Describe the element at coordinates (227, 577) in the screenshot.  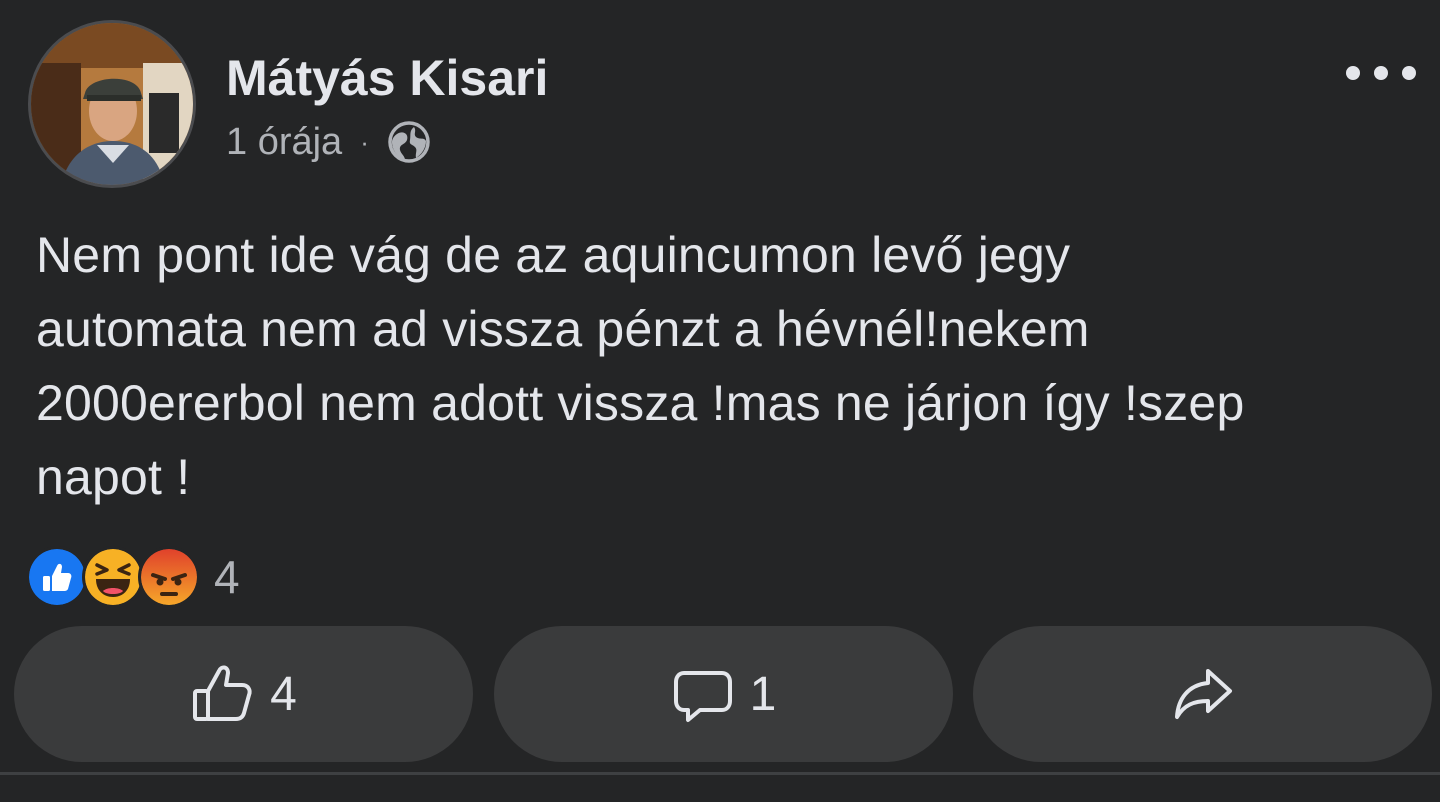
I see `reaction-count: 4` at that location.